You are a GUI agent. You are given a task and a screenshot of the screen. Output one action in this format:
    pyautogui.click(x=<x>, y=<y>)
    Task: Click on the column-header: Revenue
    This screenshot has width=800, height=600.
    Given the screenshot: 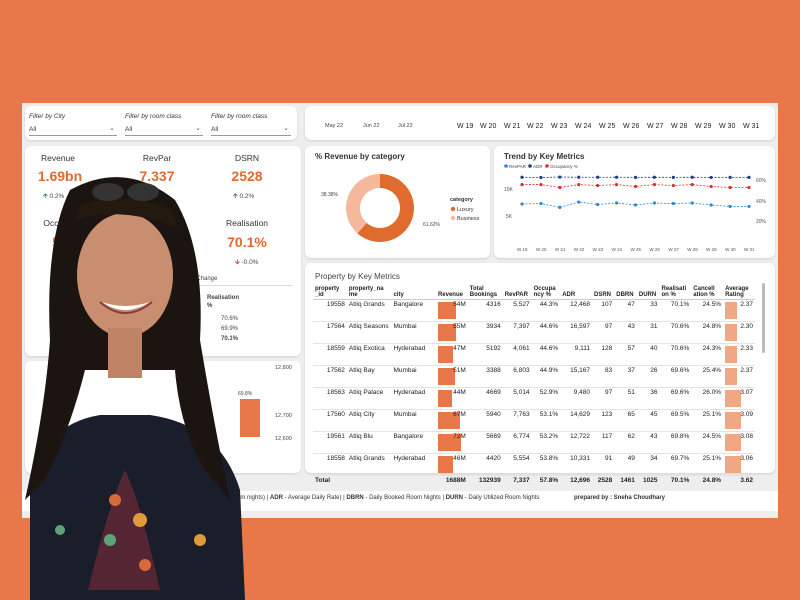 What is the action you would take?
    pyautogui.click(x=451, y=292)
    